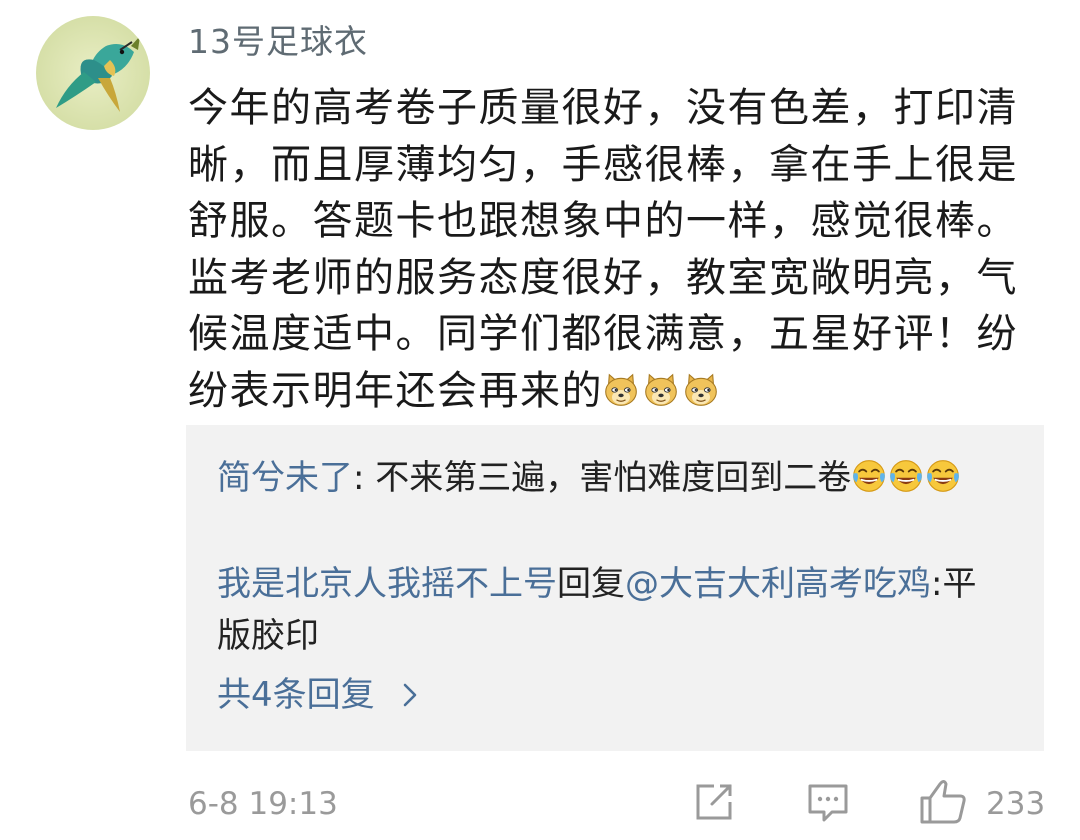  What do you see at coordinates (278, 42) in the screenshot?
I see `username: 13号足球衣` at bounding box center [278, 42].